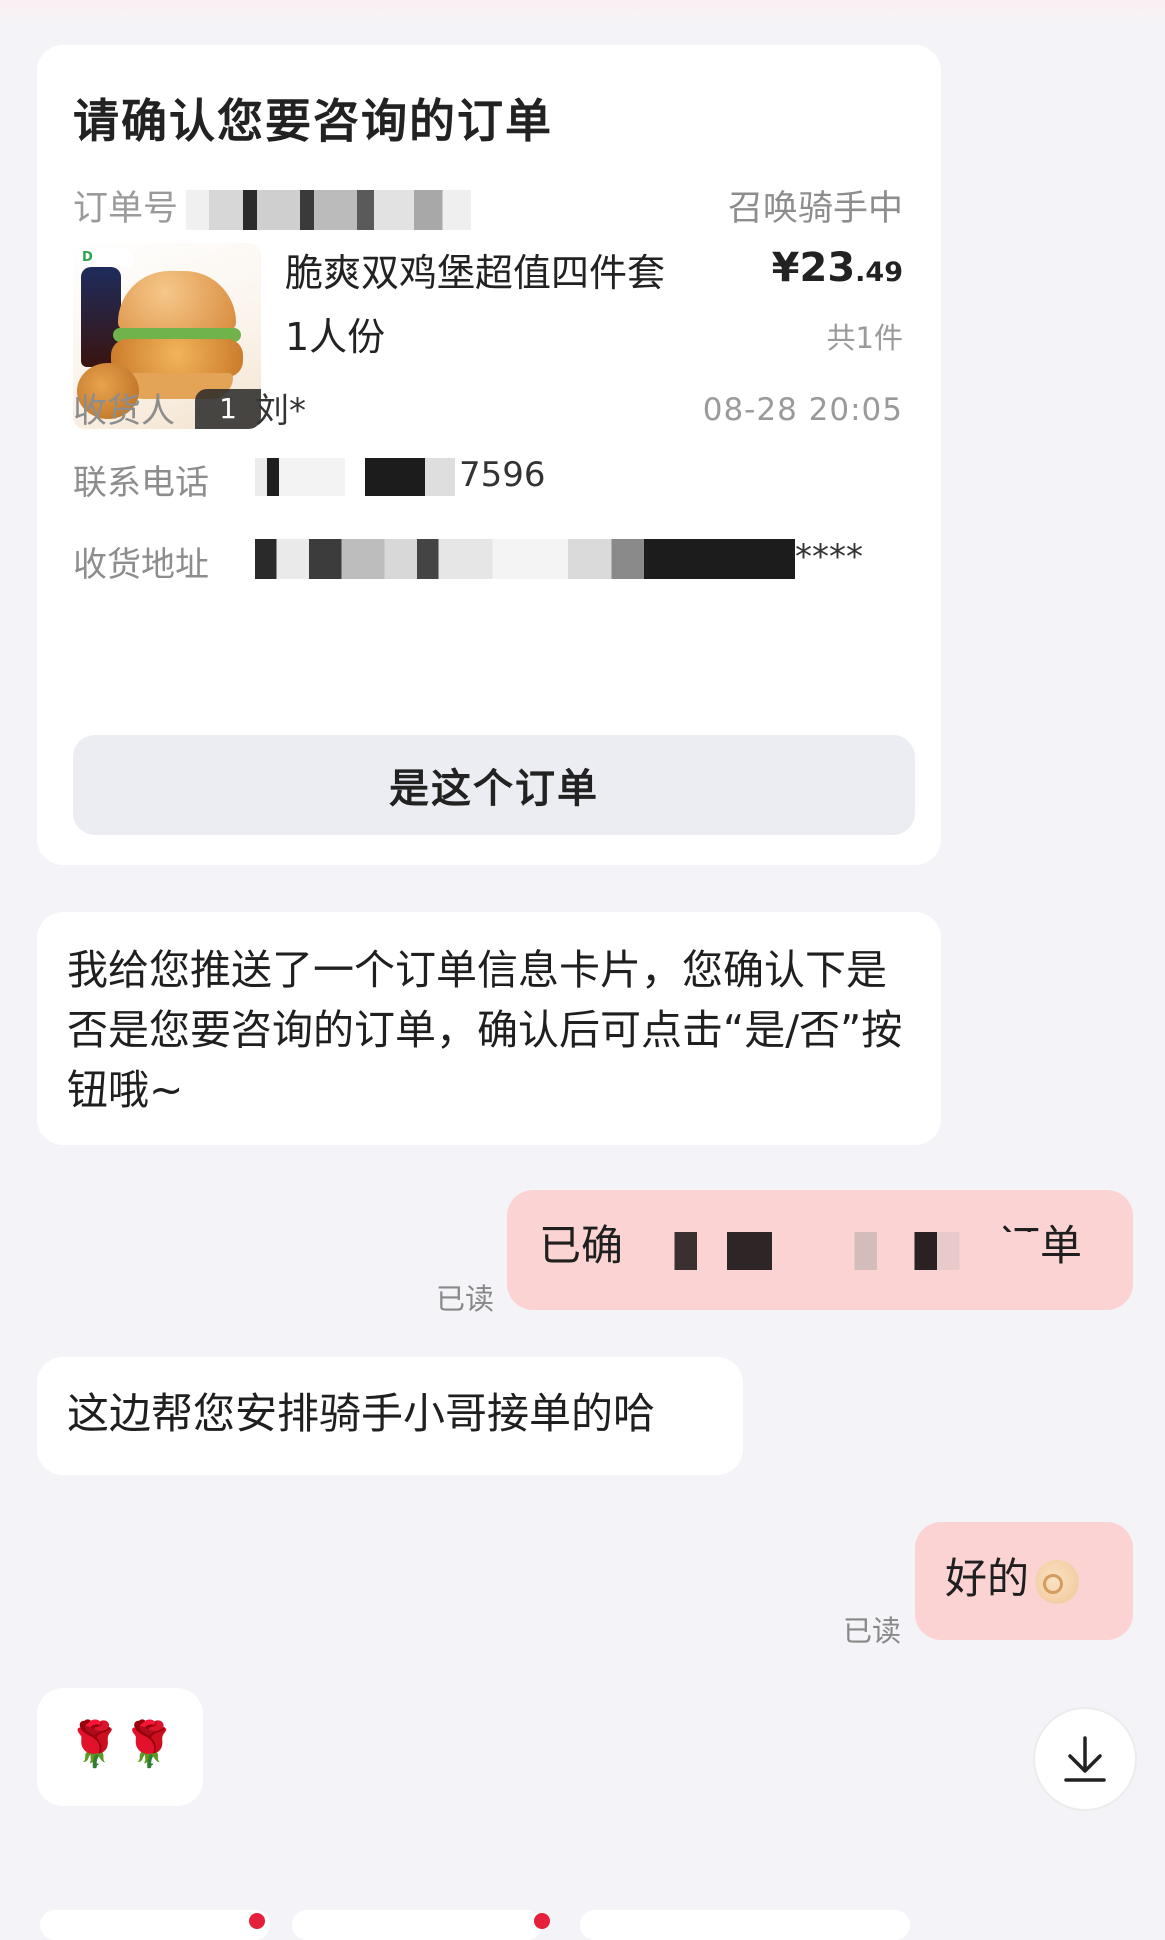  Describe the element at coordinates (502, 475) in the screenshot. I see `phone-visible-digits: 7596` at that location.